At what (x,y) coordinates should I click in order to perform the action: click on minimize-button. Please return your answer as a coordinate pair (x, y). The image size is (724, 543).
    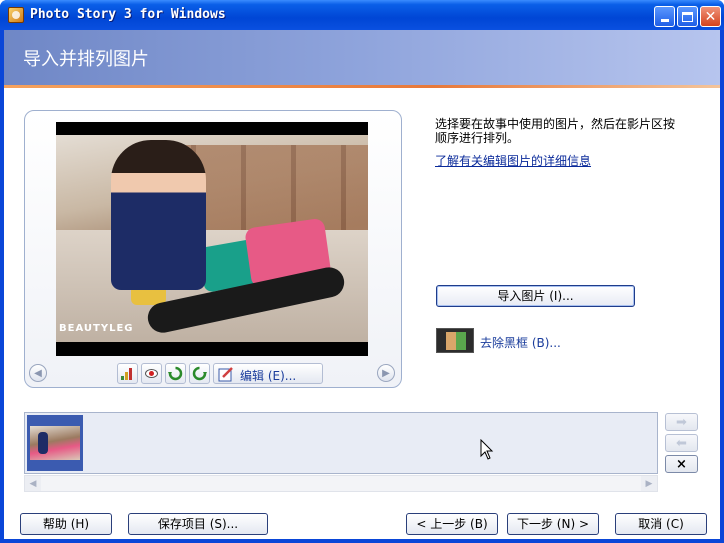
    Looking at the image, I should click on (664, 16).